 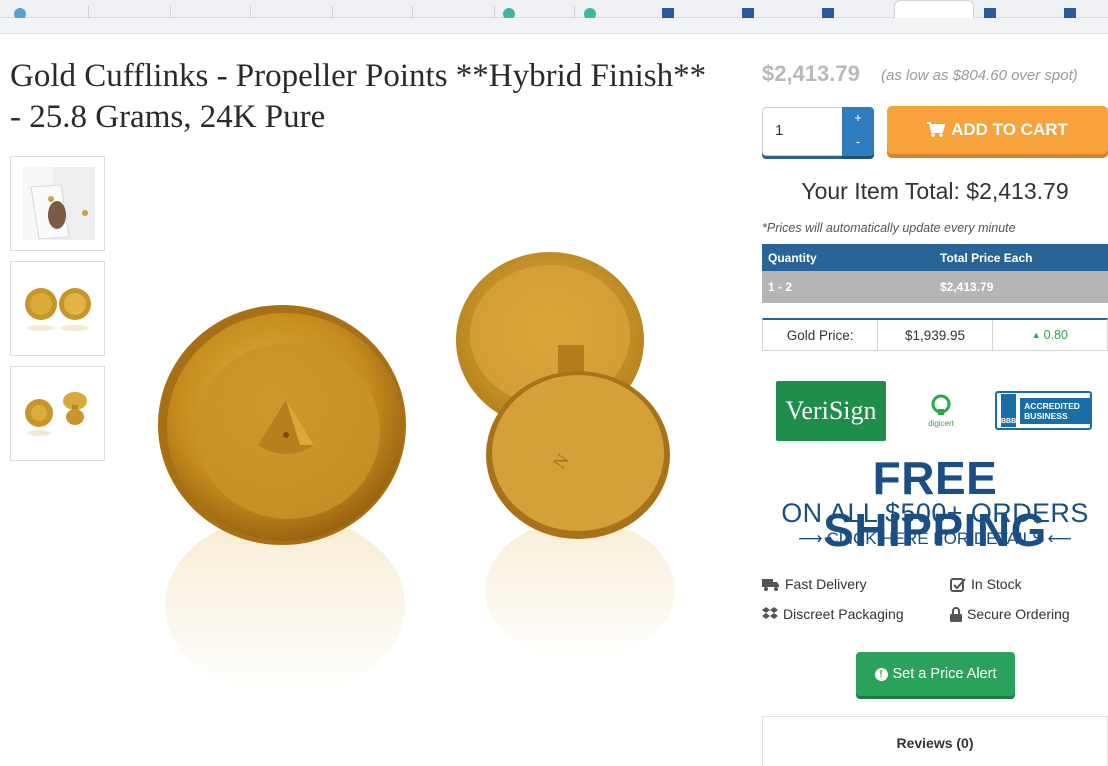 What do you see at coordinates (1059, 538) in the screenshot?
I see `arrow-left-icon: ⟵` at bounding box center [1059, 538].